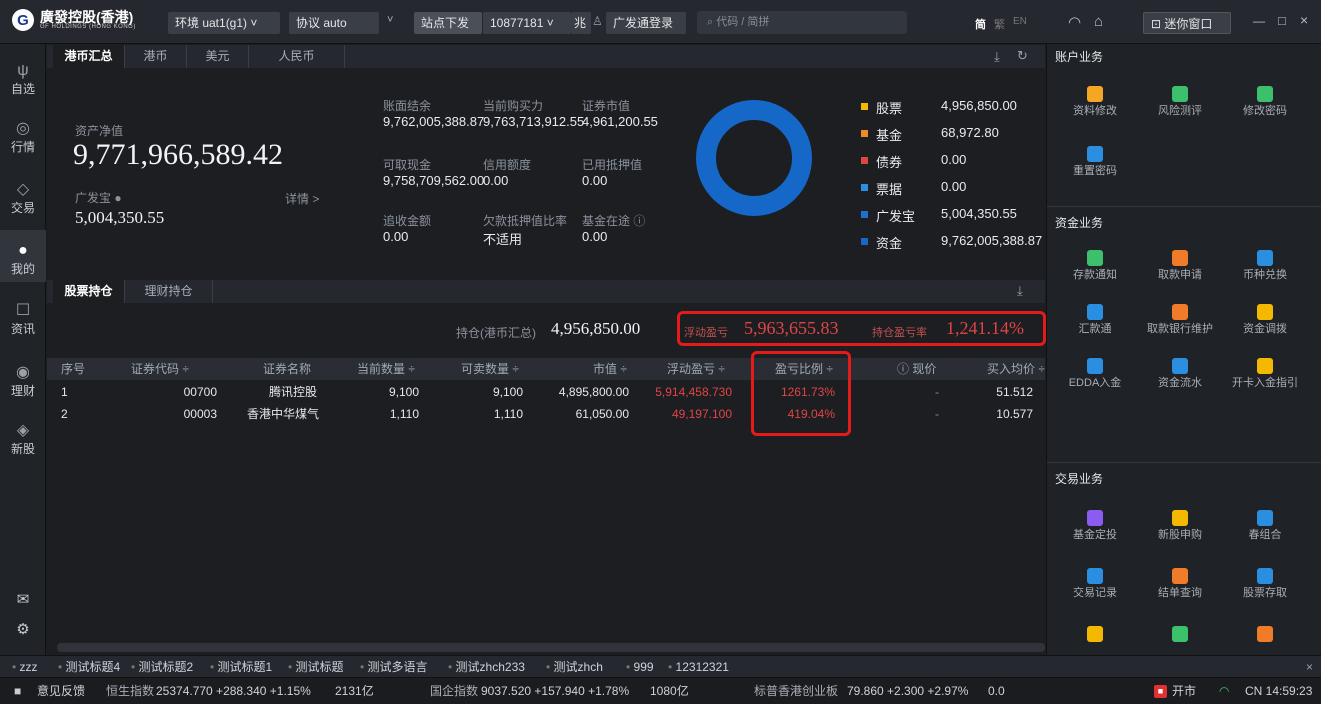 This screenshot has height=704, width=1321. I want to click on tab-wealth-holdings: 理财持仓, so click(169, 291).